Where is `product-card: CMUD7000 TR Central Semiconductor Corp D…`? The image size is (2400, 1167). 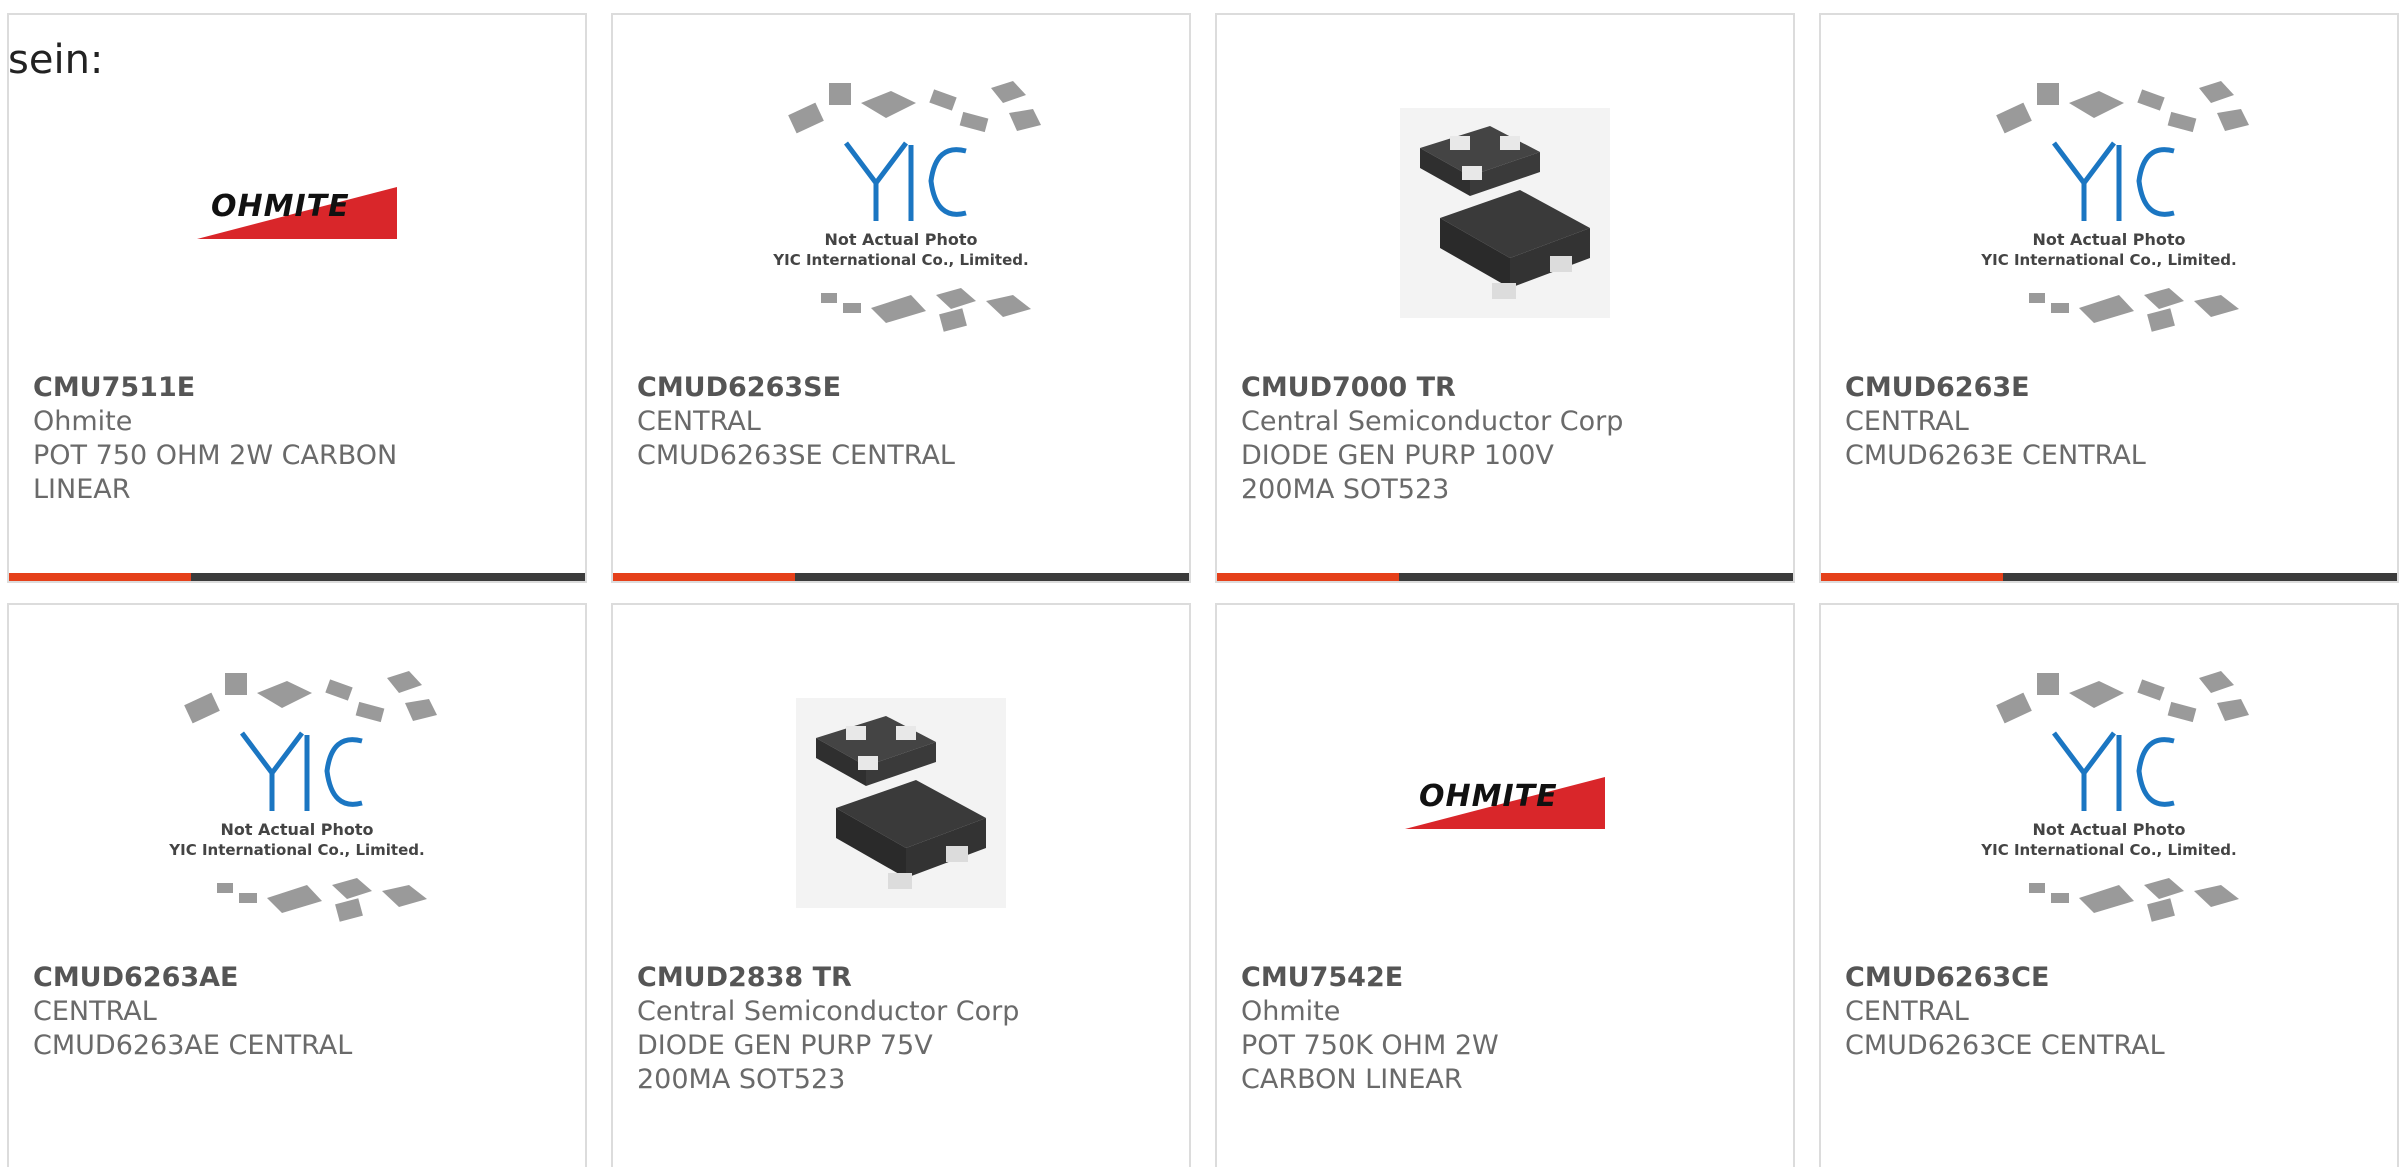 product-card: CMUD7000 TR Central Semiconductor Corp D… is located at coordinates (1505, 298).